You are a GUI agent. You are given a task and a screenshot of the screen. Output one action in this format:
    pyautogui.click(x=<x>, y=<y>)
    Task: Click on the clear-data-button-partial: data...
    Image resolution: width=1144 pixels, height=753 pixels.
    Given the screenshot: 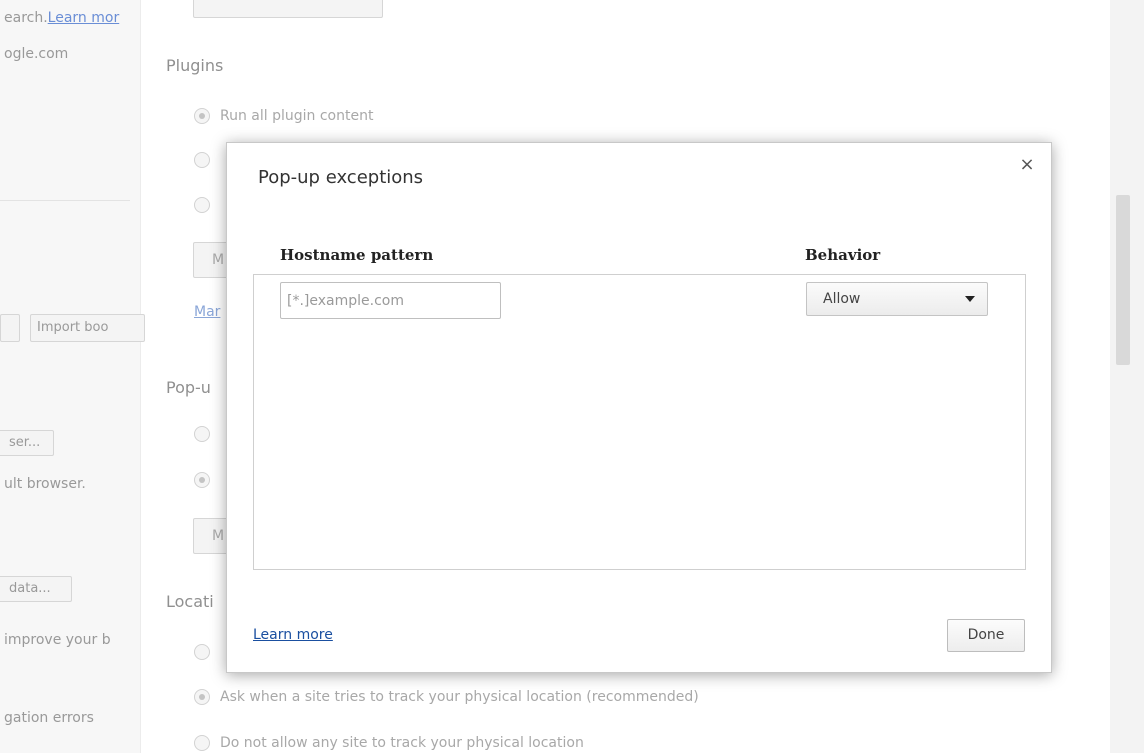 What is the action you would take?
    pyautogui.click(x=36, y=589)
    